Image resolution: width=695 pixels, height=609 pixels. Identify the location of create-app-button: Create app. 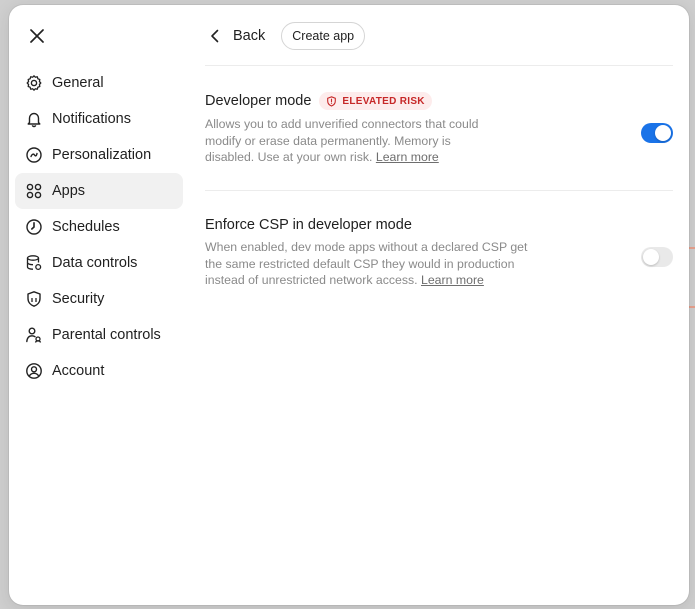
(323, 36).